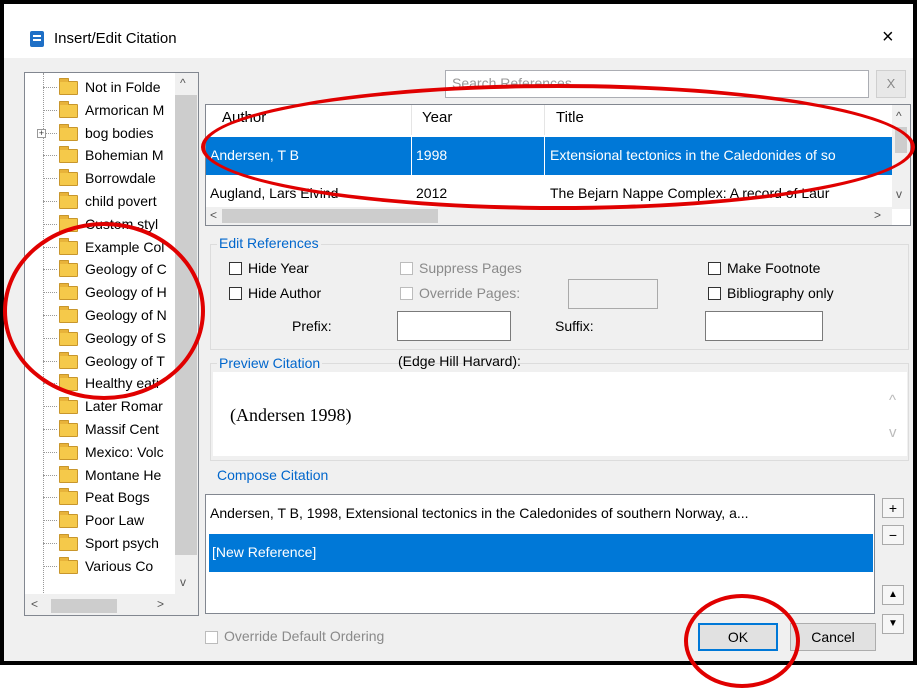  What do you see at coordinates (764, 326) in the screenshot?
I see `suffix-field` at bounding box center [764, 326].